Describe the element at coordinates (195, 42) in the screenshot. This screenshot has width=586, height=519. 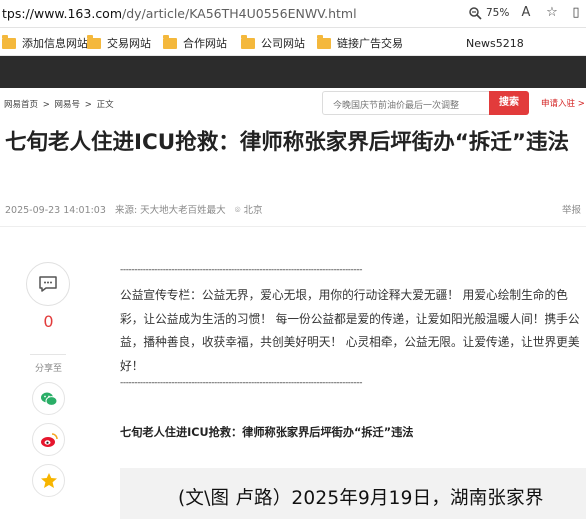
I see `bookmark-item: 合作网站` at that location.